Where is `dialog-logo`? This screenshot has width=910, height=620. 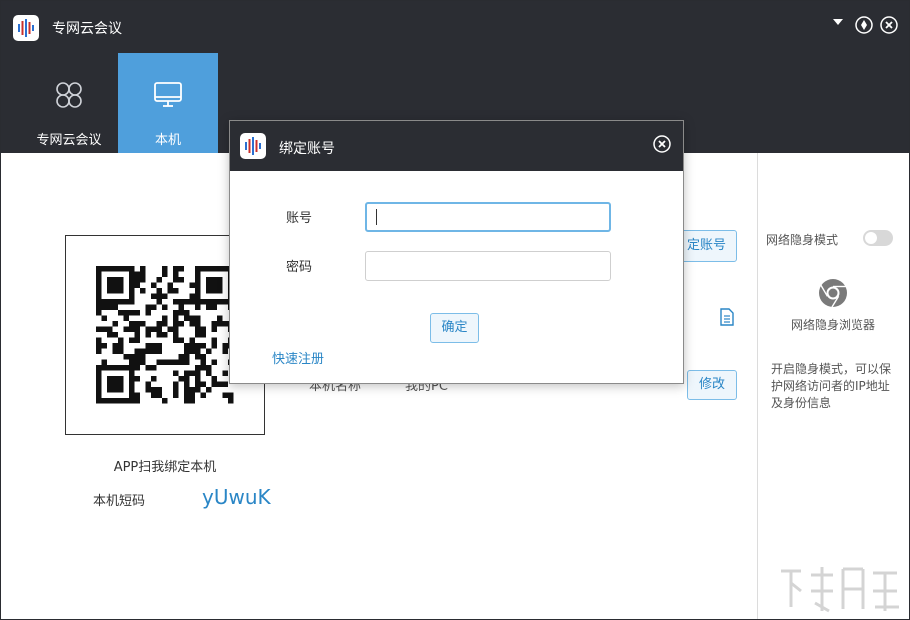 dialog-logo is located at coordinates (253, 146).